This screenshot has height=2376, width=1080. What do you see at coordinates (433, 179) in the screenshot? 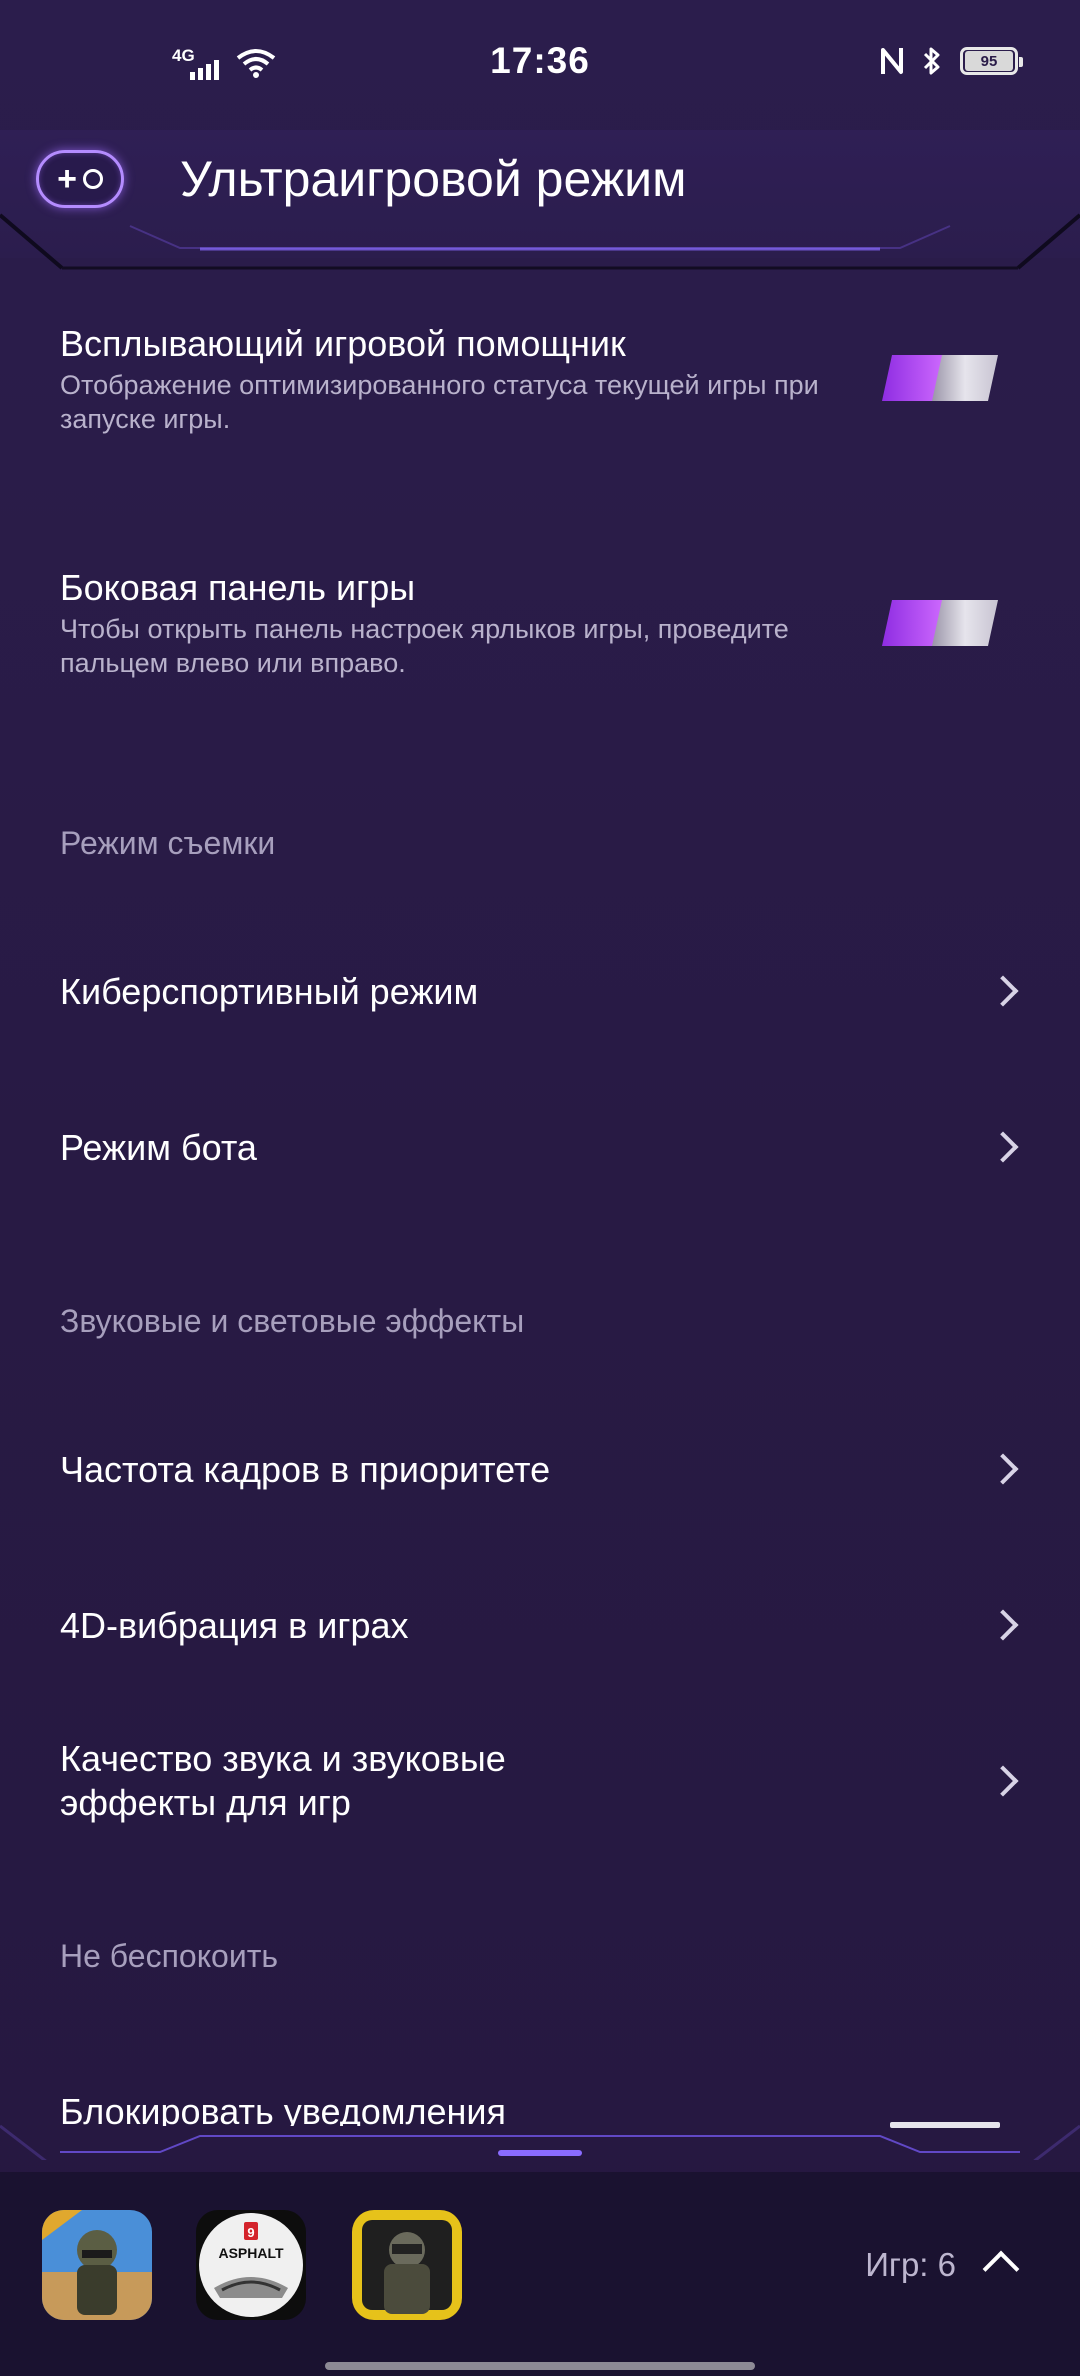
I see `page-title: Ультраигровой режим` at bounding box center [433, 179].